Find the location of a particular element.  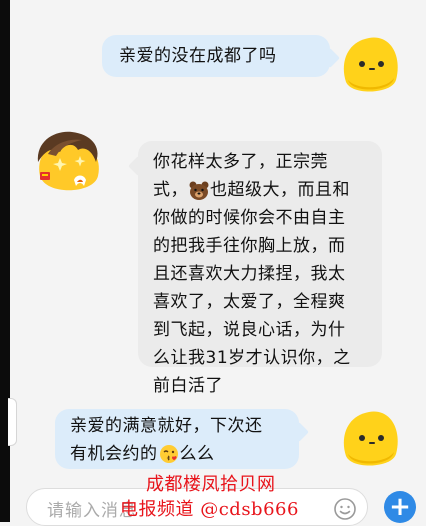

contact-avatar is located at coordinates (69, 164).